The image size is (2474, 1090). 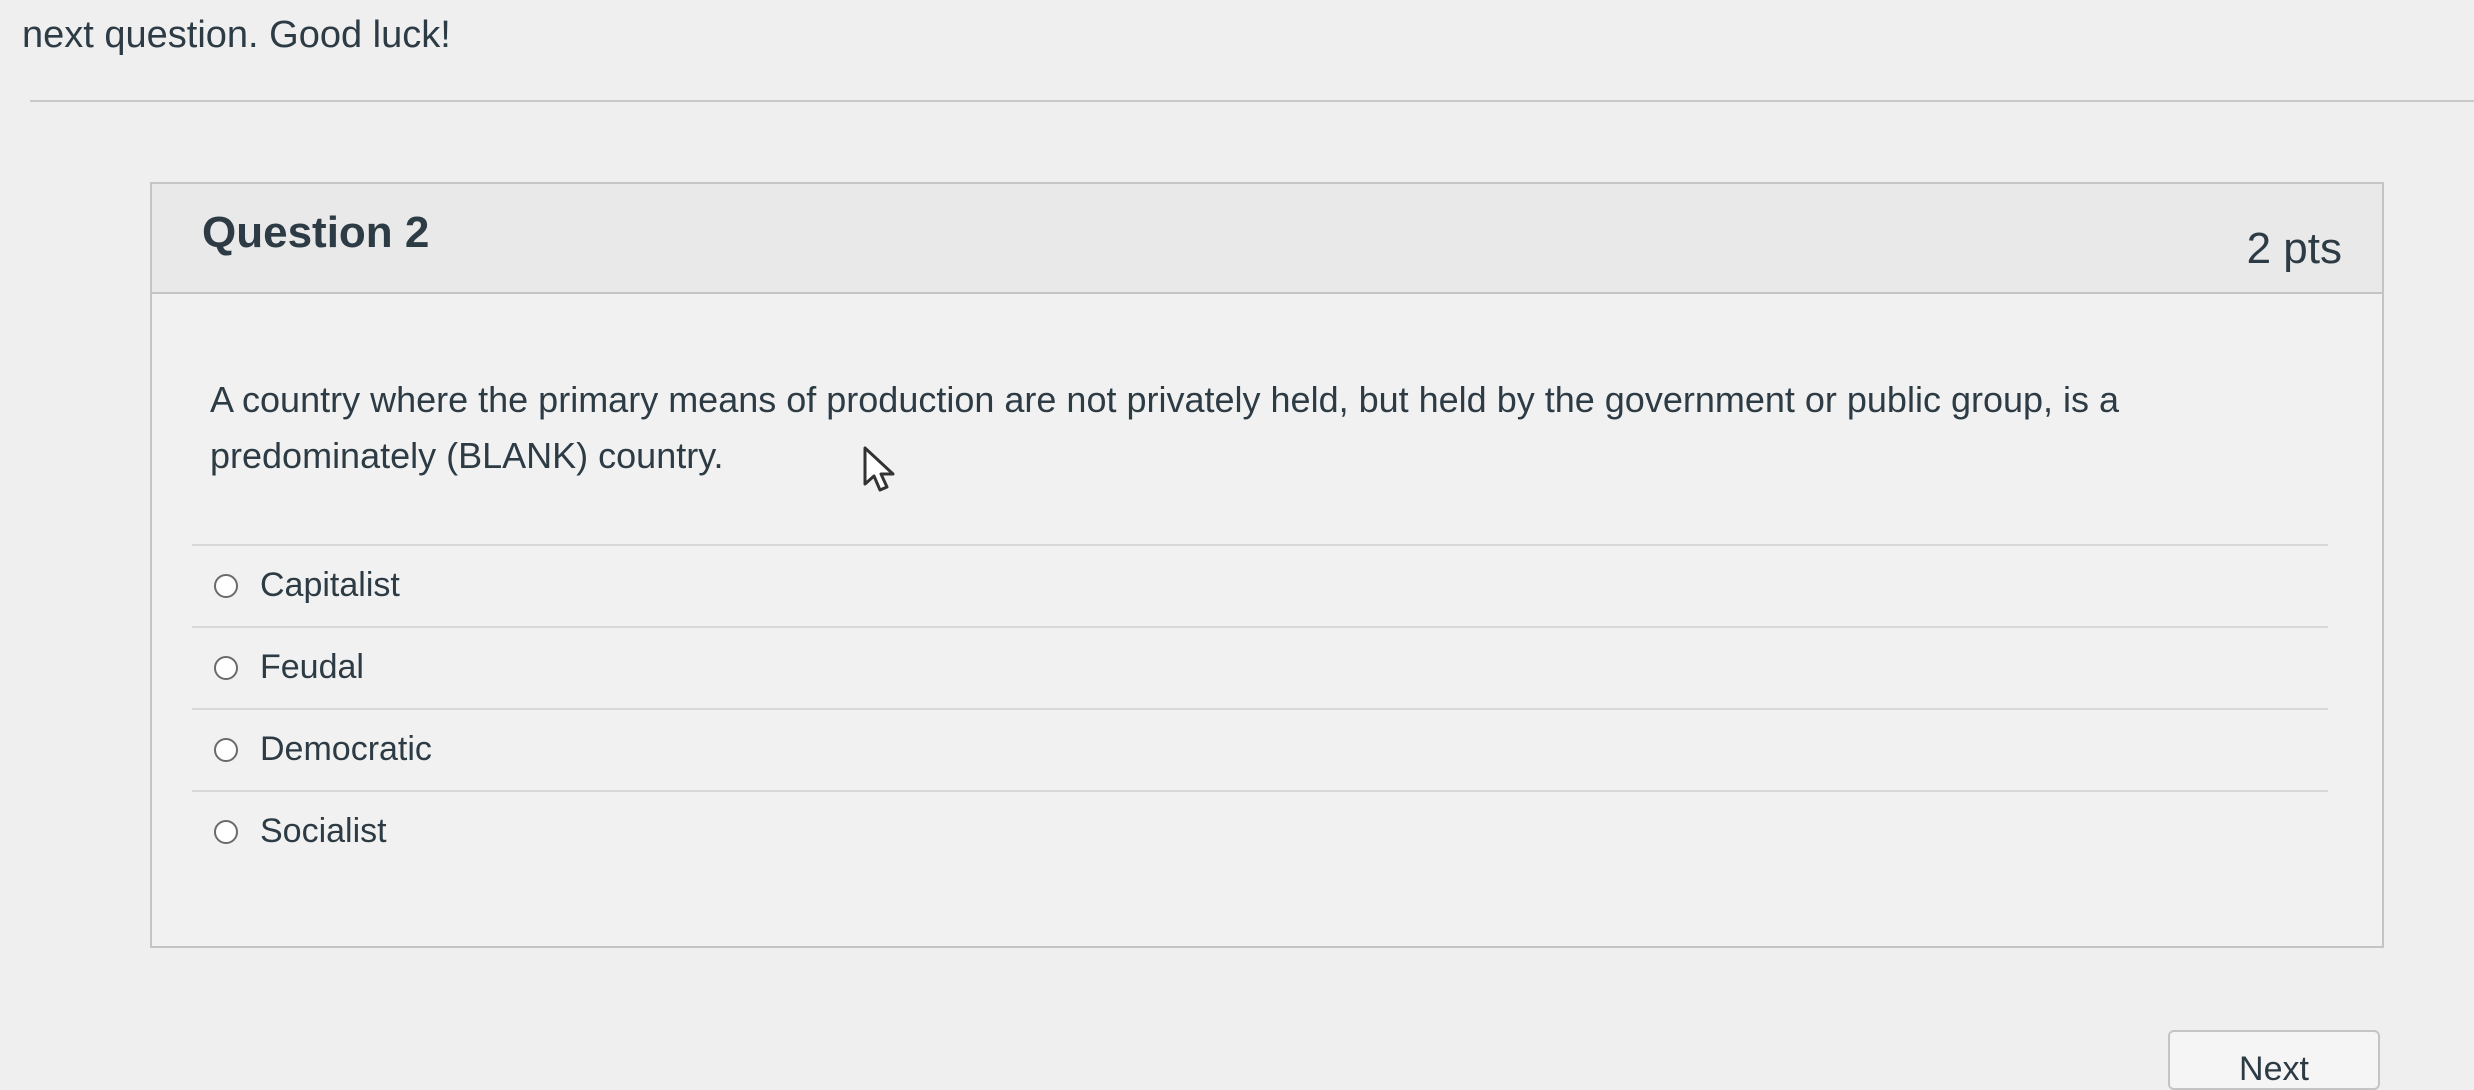 What do you see at coordinates (1260, 749) in the screenshot?
I see `answer-option-democratic: Democratic` at bounding box center [1260, 749].